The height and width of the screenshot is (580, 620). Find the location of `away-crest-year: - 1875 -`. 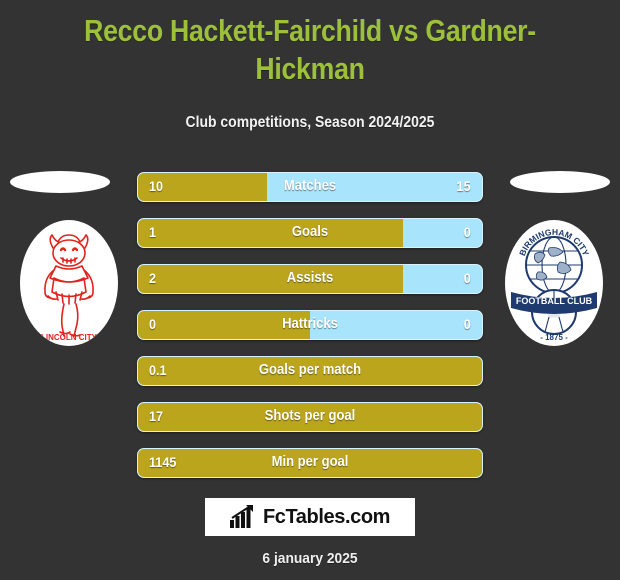

away-crest-year: - 1875 - is located at coordinates (554, 337).